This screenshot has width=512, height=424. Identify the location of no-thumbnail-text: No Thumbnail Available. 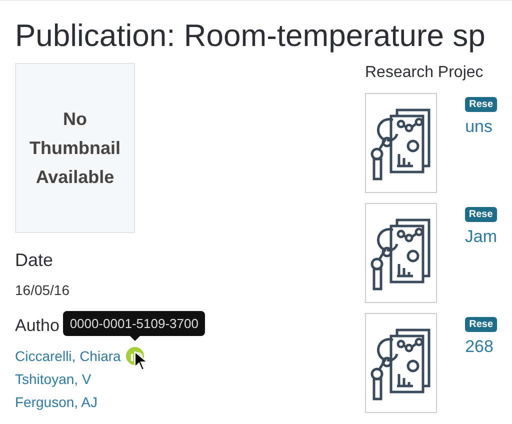
(75, 148).